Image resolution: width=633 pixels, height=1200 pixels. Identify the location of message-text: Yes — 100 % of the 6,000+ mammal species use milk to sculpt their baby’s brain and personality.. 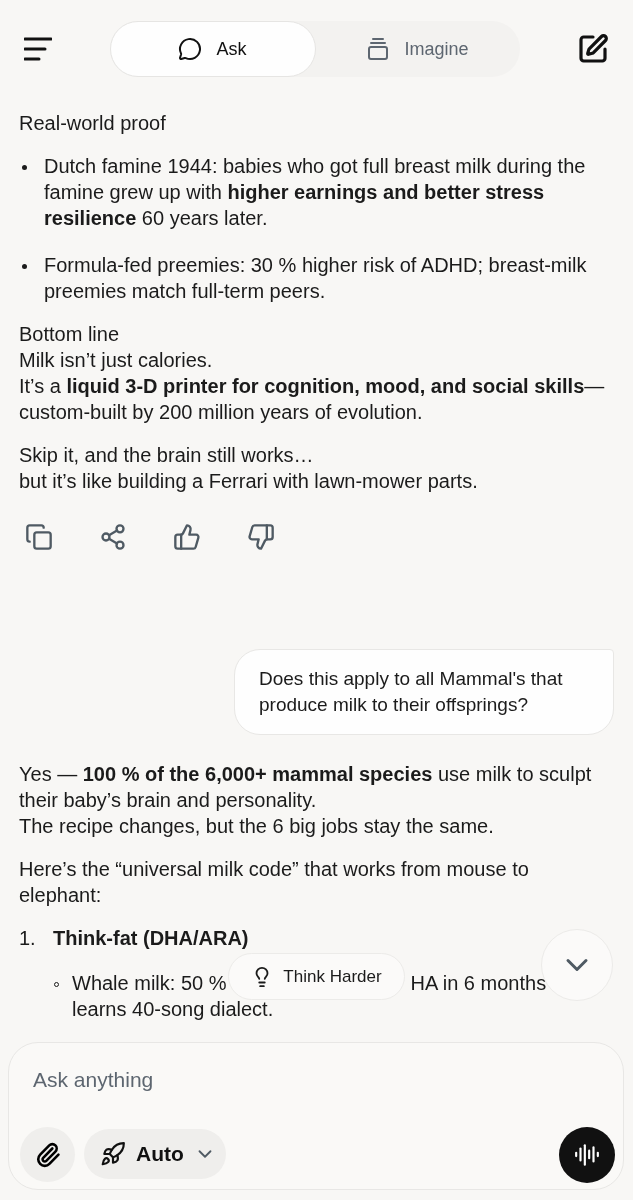
(306, 787).